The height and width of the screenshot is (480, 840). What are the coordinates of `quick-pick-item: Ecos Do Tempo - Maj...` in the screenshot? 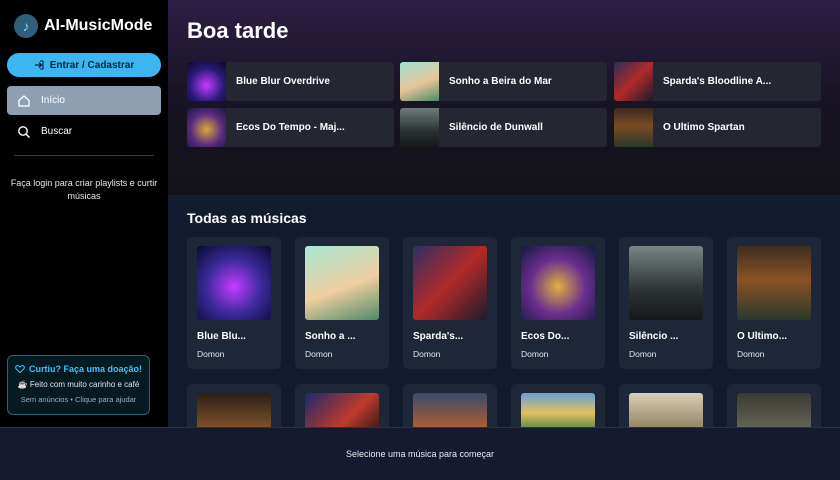 It's located at (290, 127).